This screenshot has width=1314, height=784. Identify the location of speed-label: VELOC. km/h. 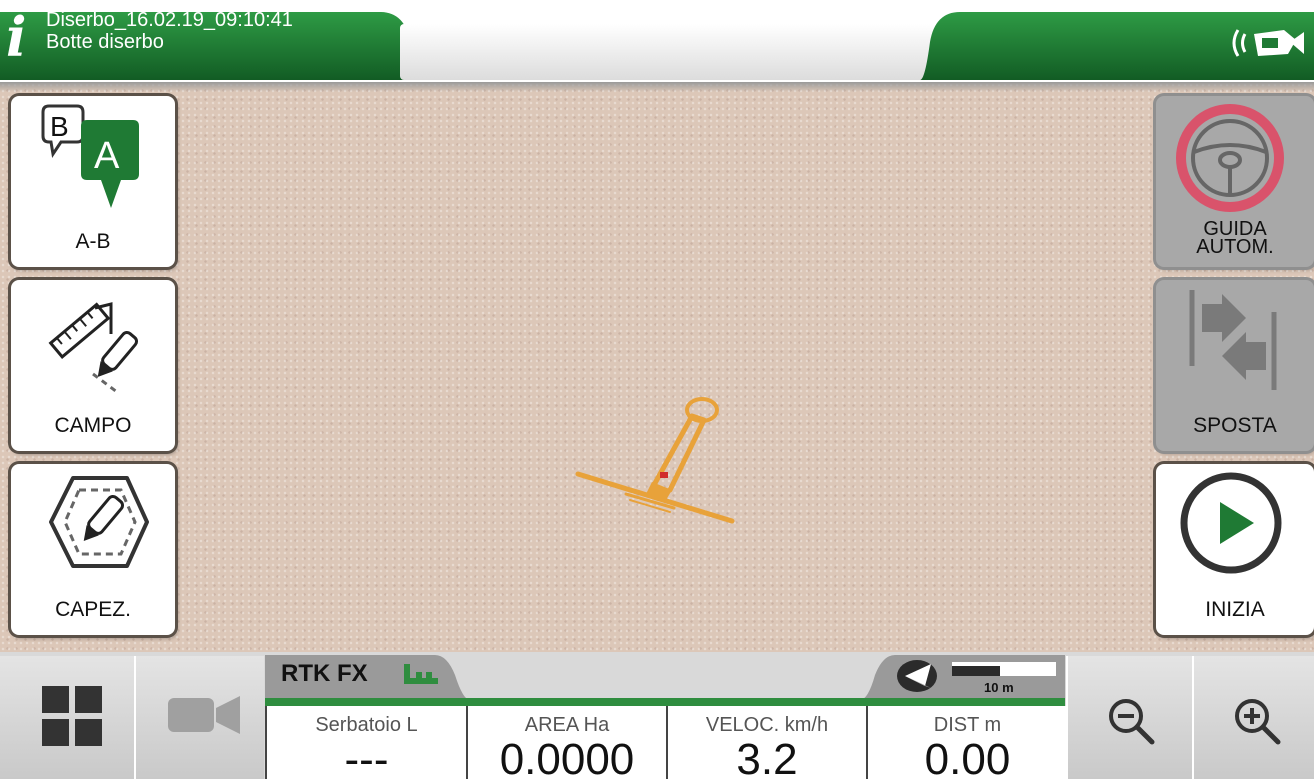
(767, 725).